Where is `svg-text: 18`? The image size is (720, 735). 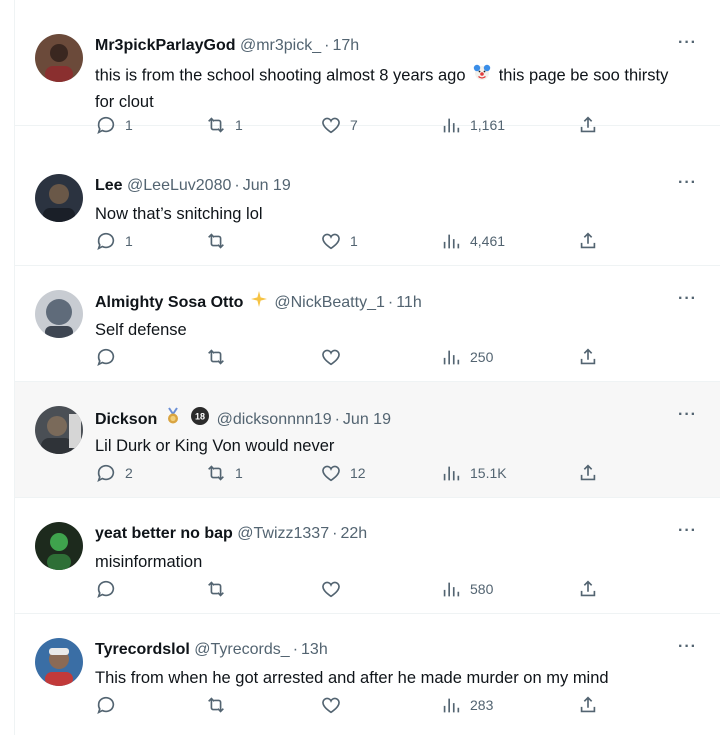
svg-text: 18 is located at coordinates (200, 417).